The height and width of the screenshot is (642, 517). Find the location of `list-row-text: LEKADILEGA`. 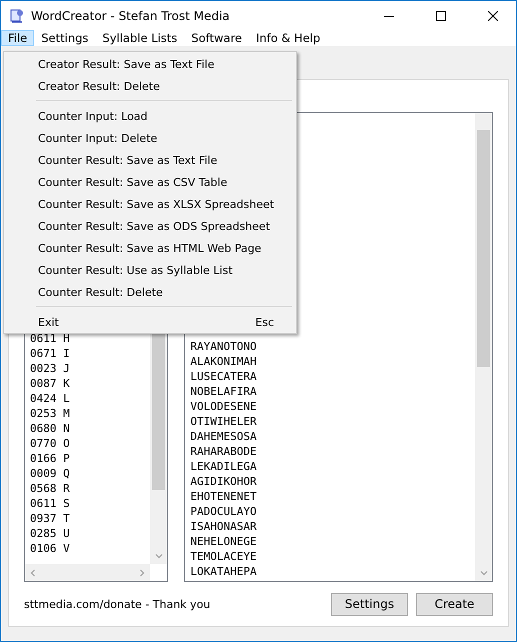

list-row-text: LEKADILEGA is located at coordinates (224, 466).